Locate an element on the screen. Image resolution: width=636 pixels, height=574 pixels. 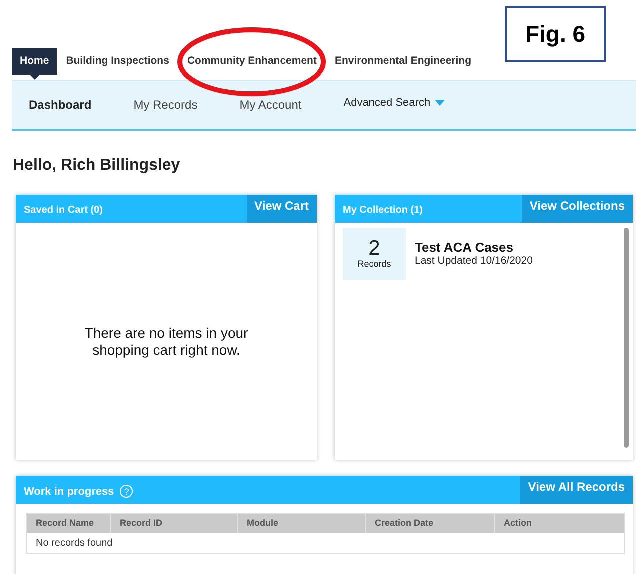
module-tab: Building Inspections is located at coordinates (117, 61).